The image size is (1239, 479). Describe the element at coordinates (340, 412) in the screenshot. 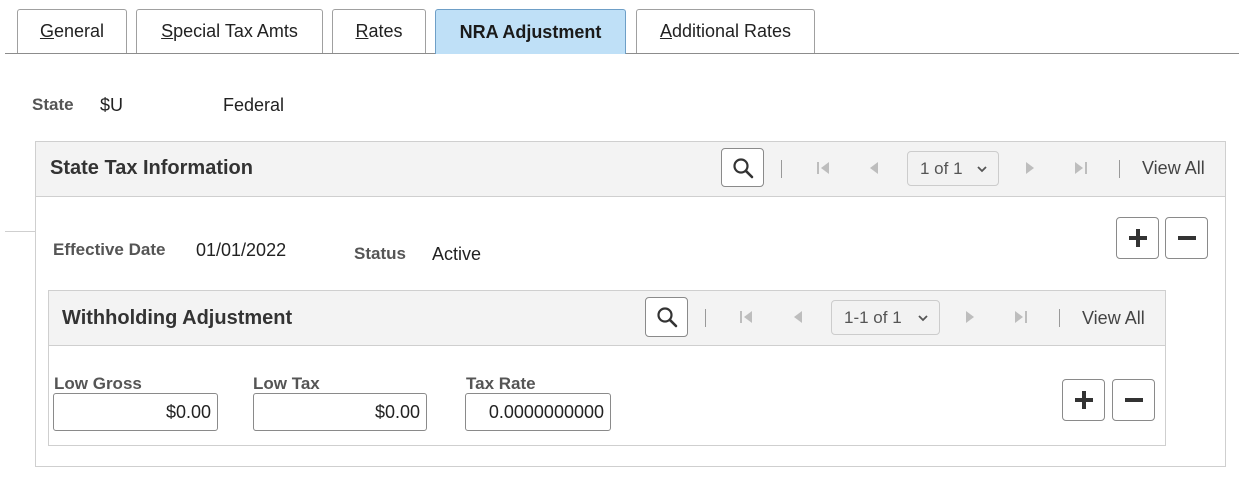

I see `low-tax-field` at that location.